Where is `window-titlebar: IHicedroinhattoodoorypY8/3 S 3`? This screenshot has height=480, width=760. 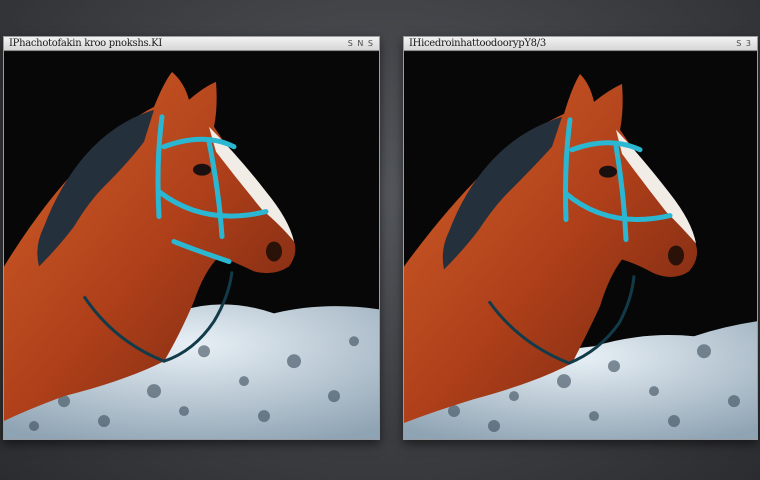 window-titlebar: IHicedroinhattoodoorypY8/3 S 3 is located at coordinates (580, 44).